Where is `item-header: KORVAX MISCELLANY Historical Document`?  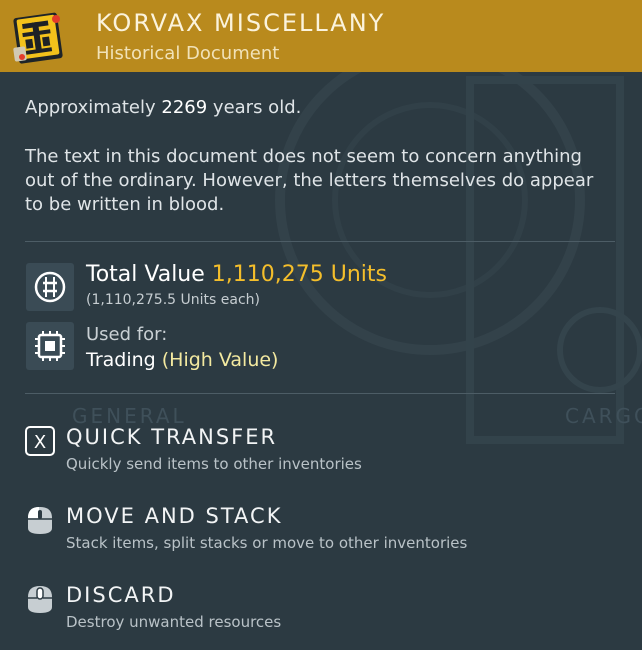
item-header: KORVAX MISCELLANY Historical Document is located at coordinates (321, 36).